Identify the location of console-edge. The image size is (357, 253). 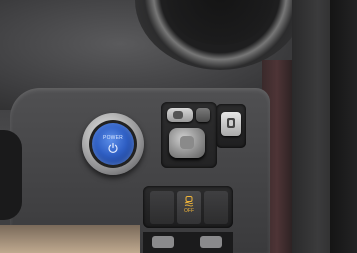
(343, 126).